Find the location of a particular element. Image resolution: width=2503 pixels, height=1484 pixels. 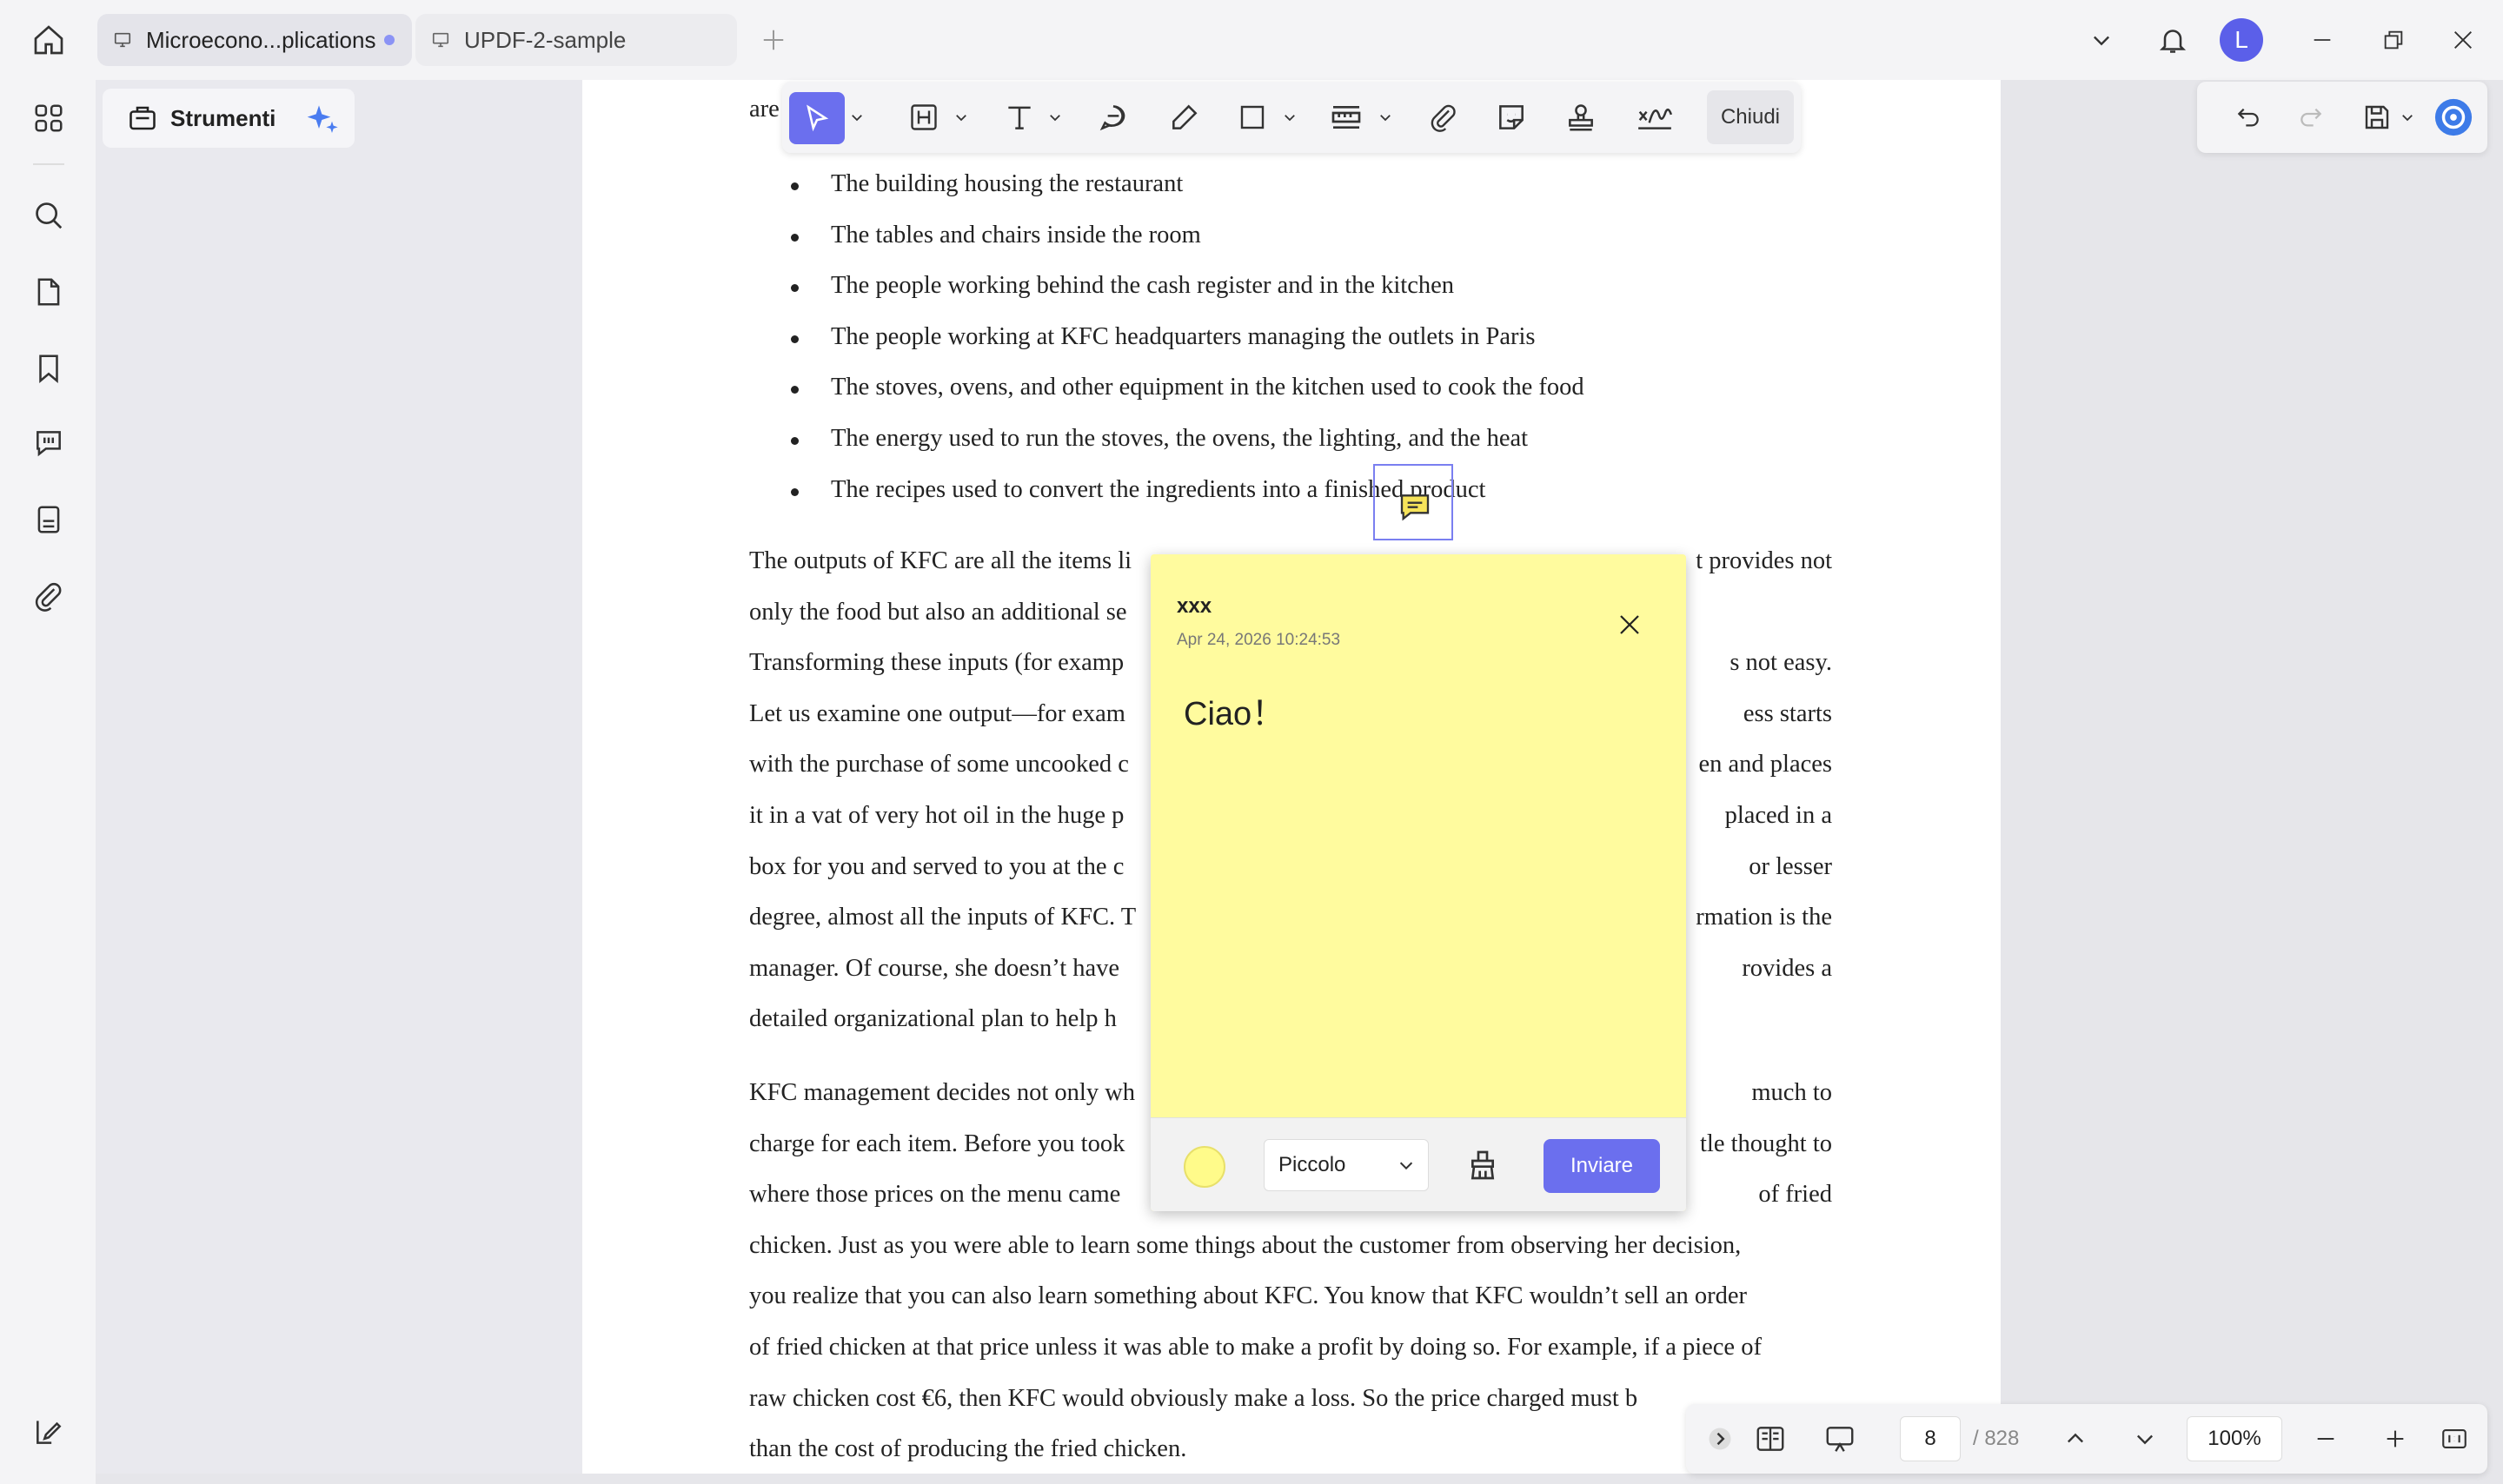

note-close-button is located at coordinates (1629, 624).